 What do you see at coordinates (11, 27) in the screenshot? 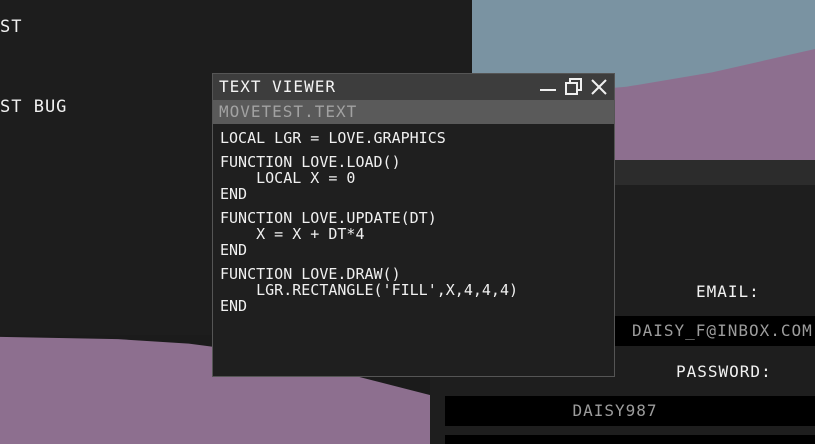
I see `desktop-label: ST` at bounding box center [11, 27].